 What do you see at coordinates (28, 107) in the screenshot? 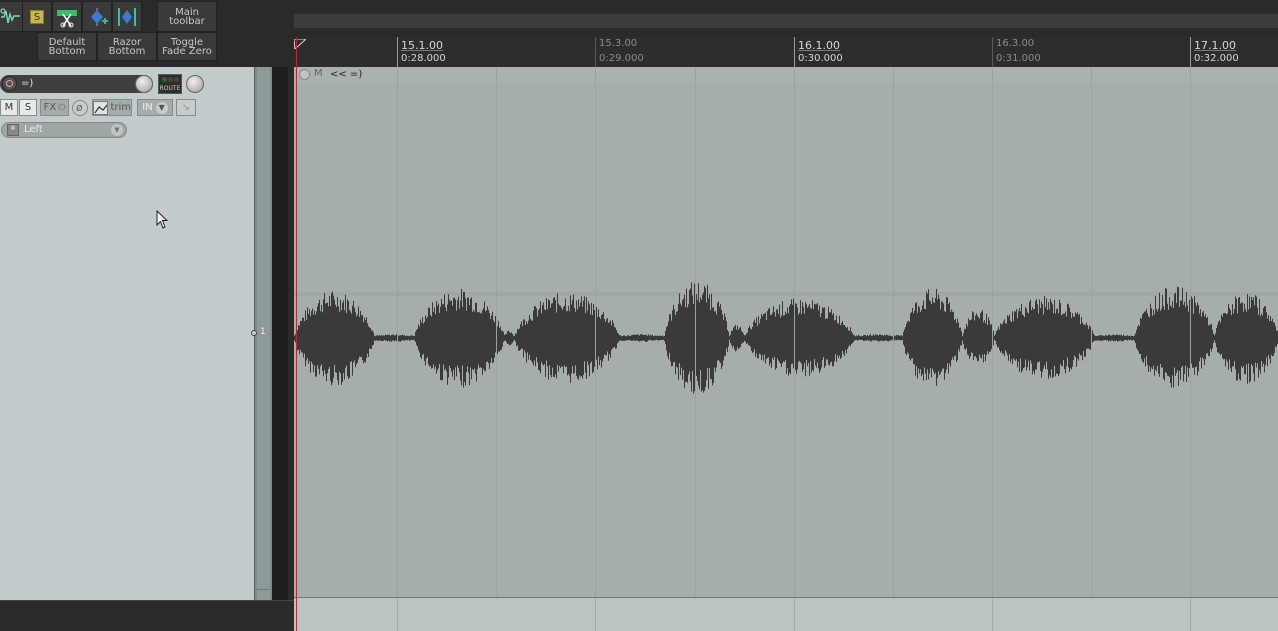
I see `solo-button: S` at bounding box center [28, 107].